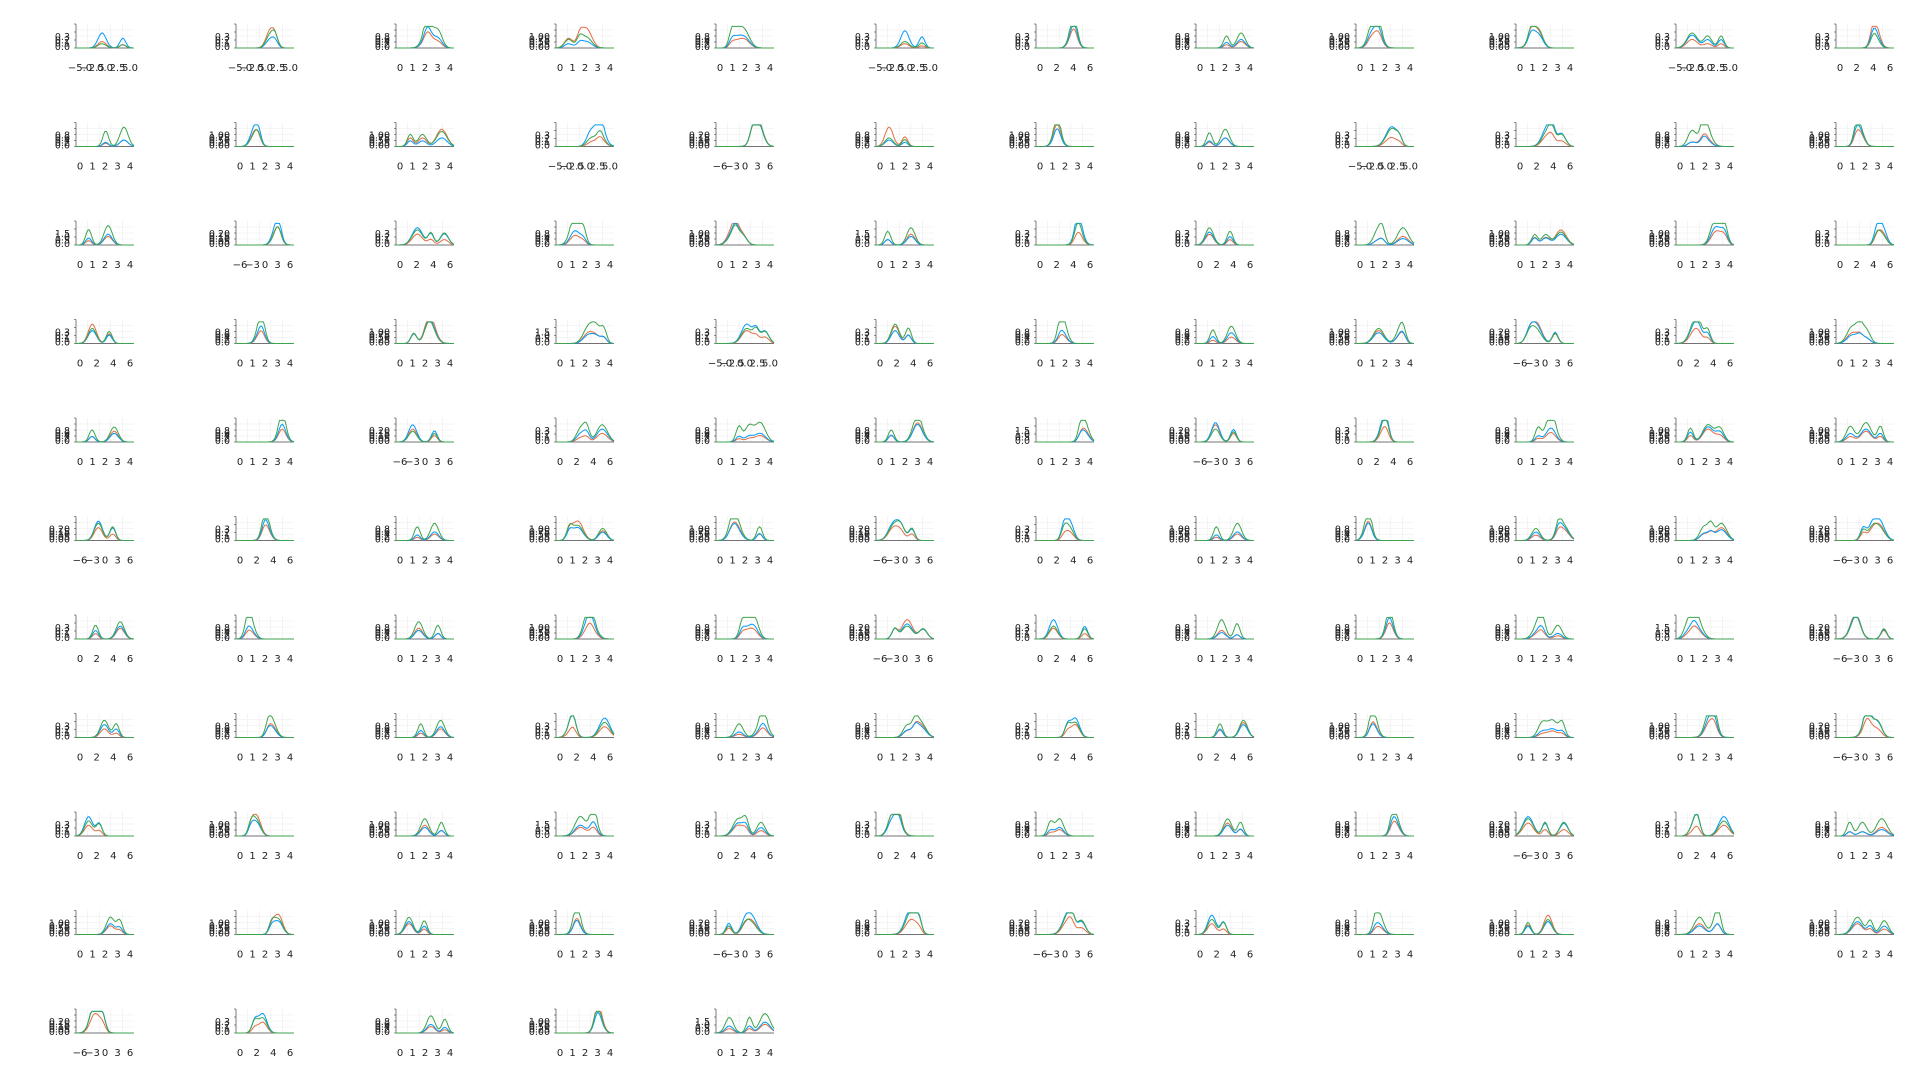  Describe the element at coordinates (1052, 935) in the screenshot. I see `subplot-panel: 0.000.050.100.150.20−6−3 0 3 6` at that location.